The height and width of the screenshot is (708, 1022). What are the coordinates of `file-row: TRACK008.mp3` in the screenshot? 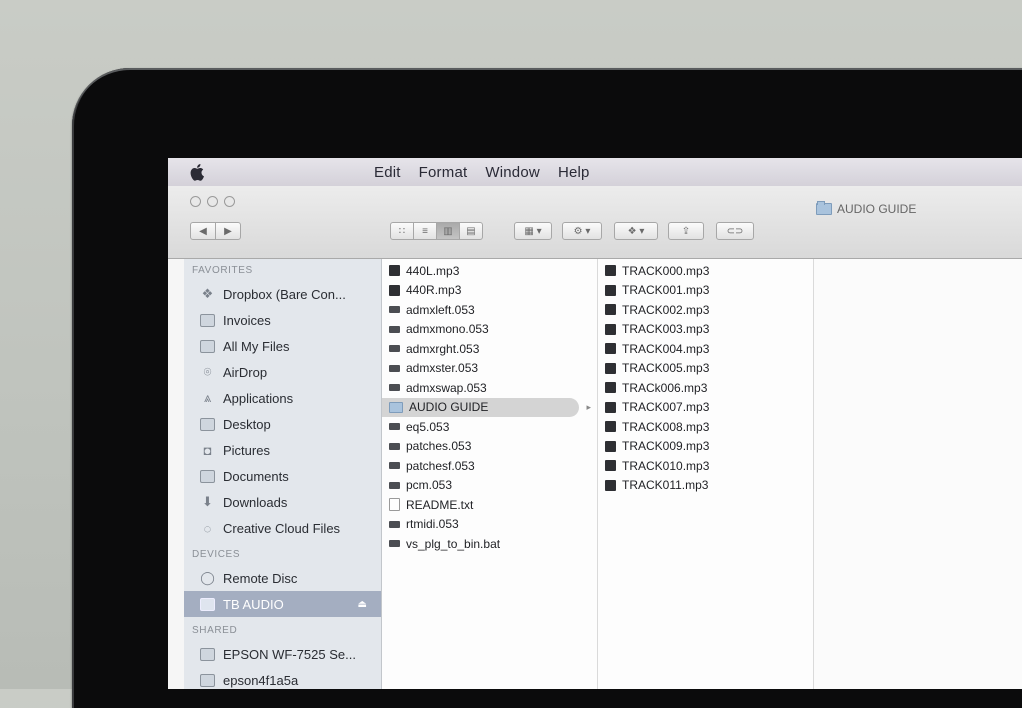 It's located at (705, 427).